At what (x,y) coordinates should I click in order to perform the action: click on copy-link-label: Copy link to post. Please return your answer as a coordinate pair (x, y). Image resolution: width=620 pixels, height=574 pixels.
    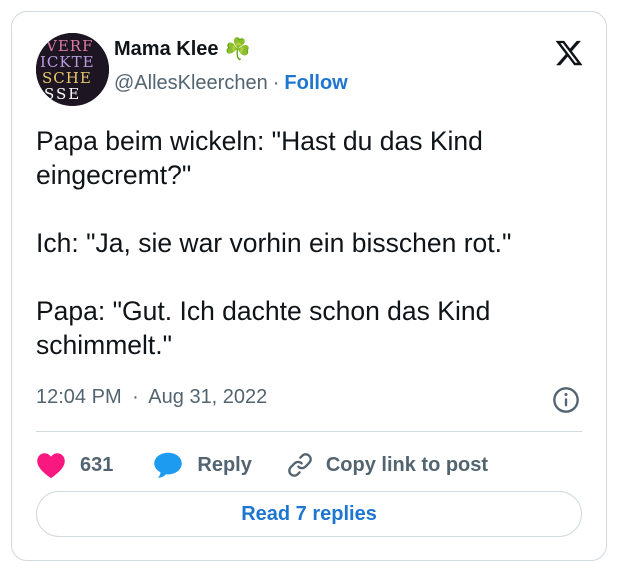
    Looking at the image, I should click on (407, 464).